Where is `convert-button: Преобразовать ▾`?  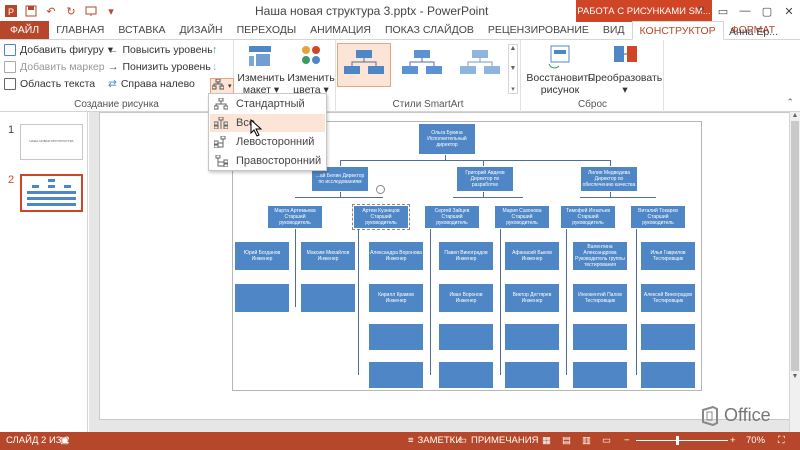 convert-button: Преобразовать ▾ is located at coordinates (625, 69).